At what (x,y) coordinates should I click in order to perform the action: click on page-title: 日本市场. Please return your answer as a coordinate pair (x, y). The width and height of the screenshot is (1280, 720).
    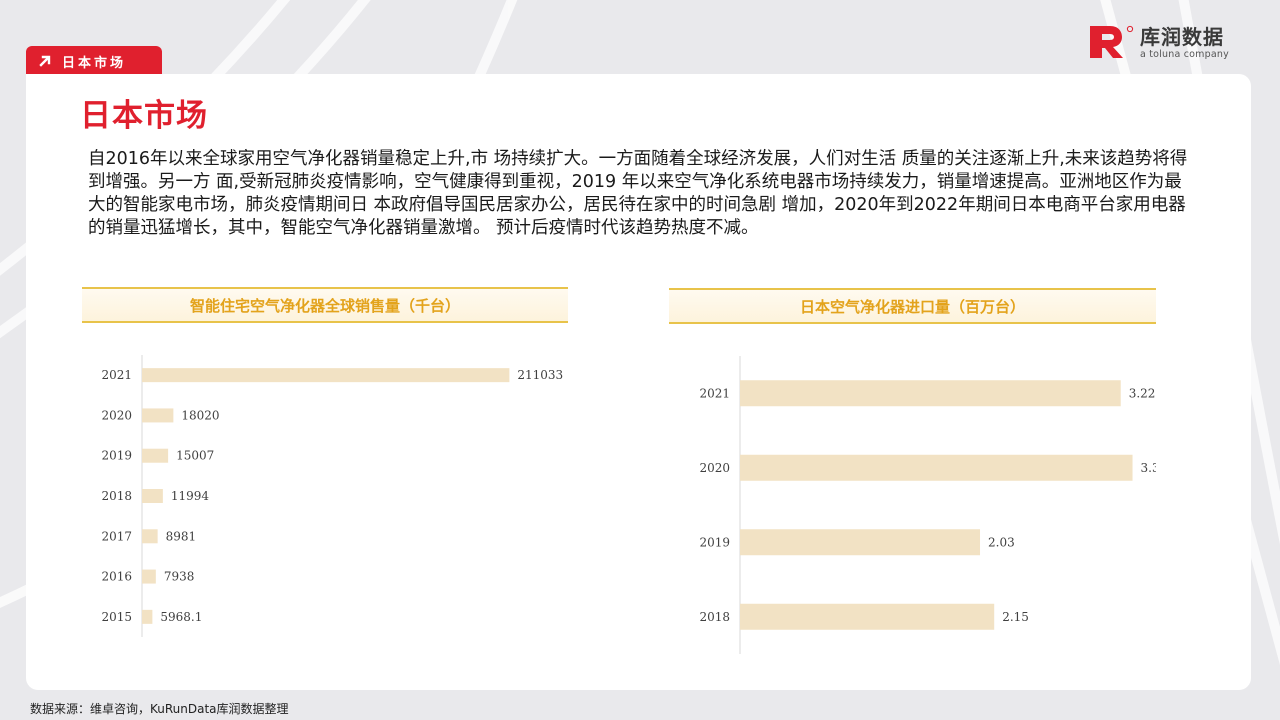
    Looking at the image, I should click on (144, 116).